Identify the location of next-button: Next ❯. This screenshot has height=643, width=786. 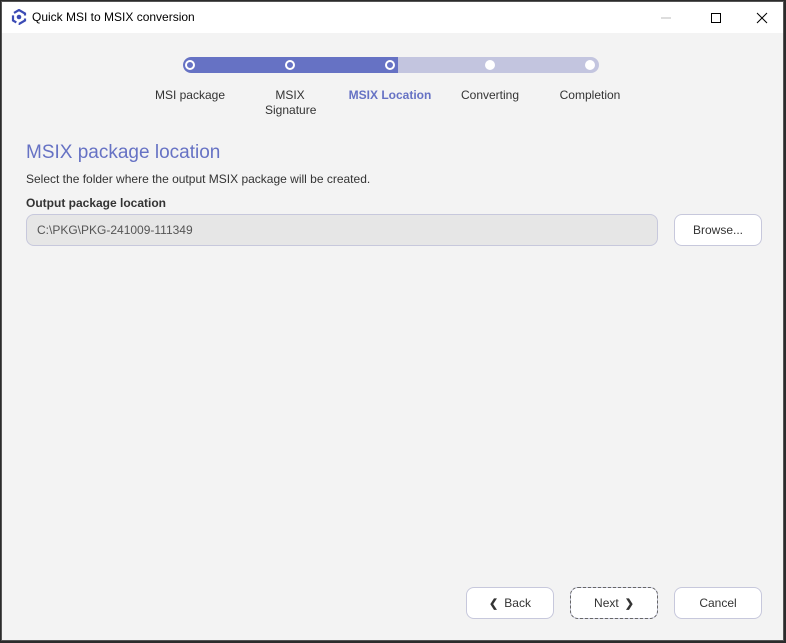
(614, 603).